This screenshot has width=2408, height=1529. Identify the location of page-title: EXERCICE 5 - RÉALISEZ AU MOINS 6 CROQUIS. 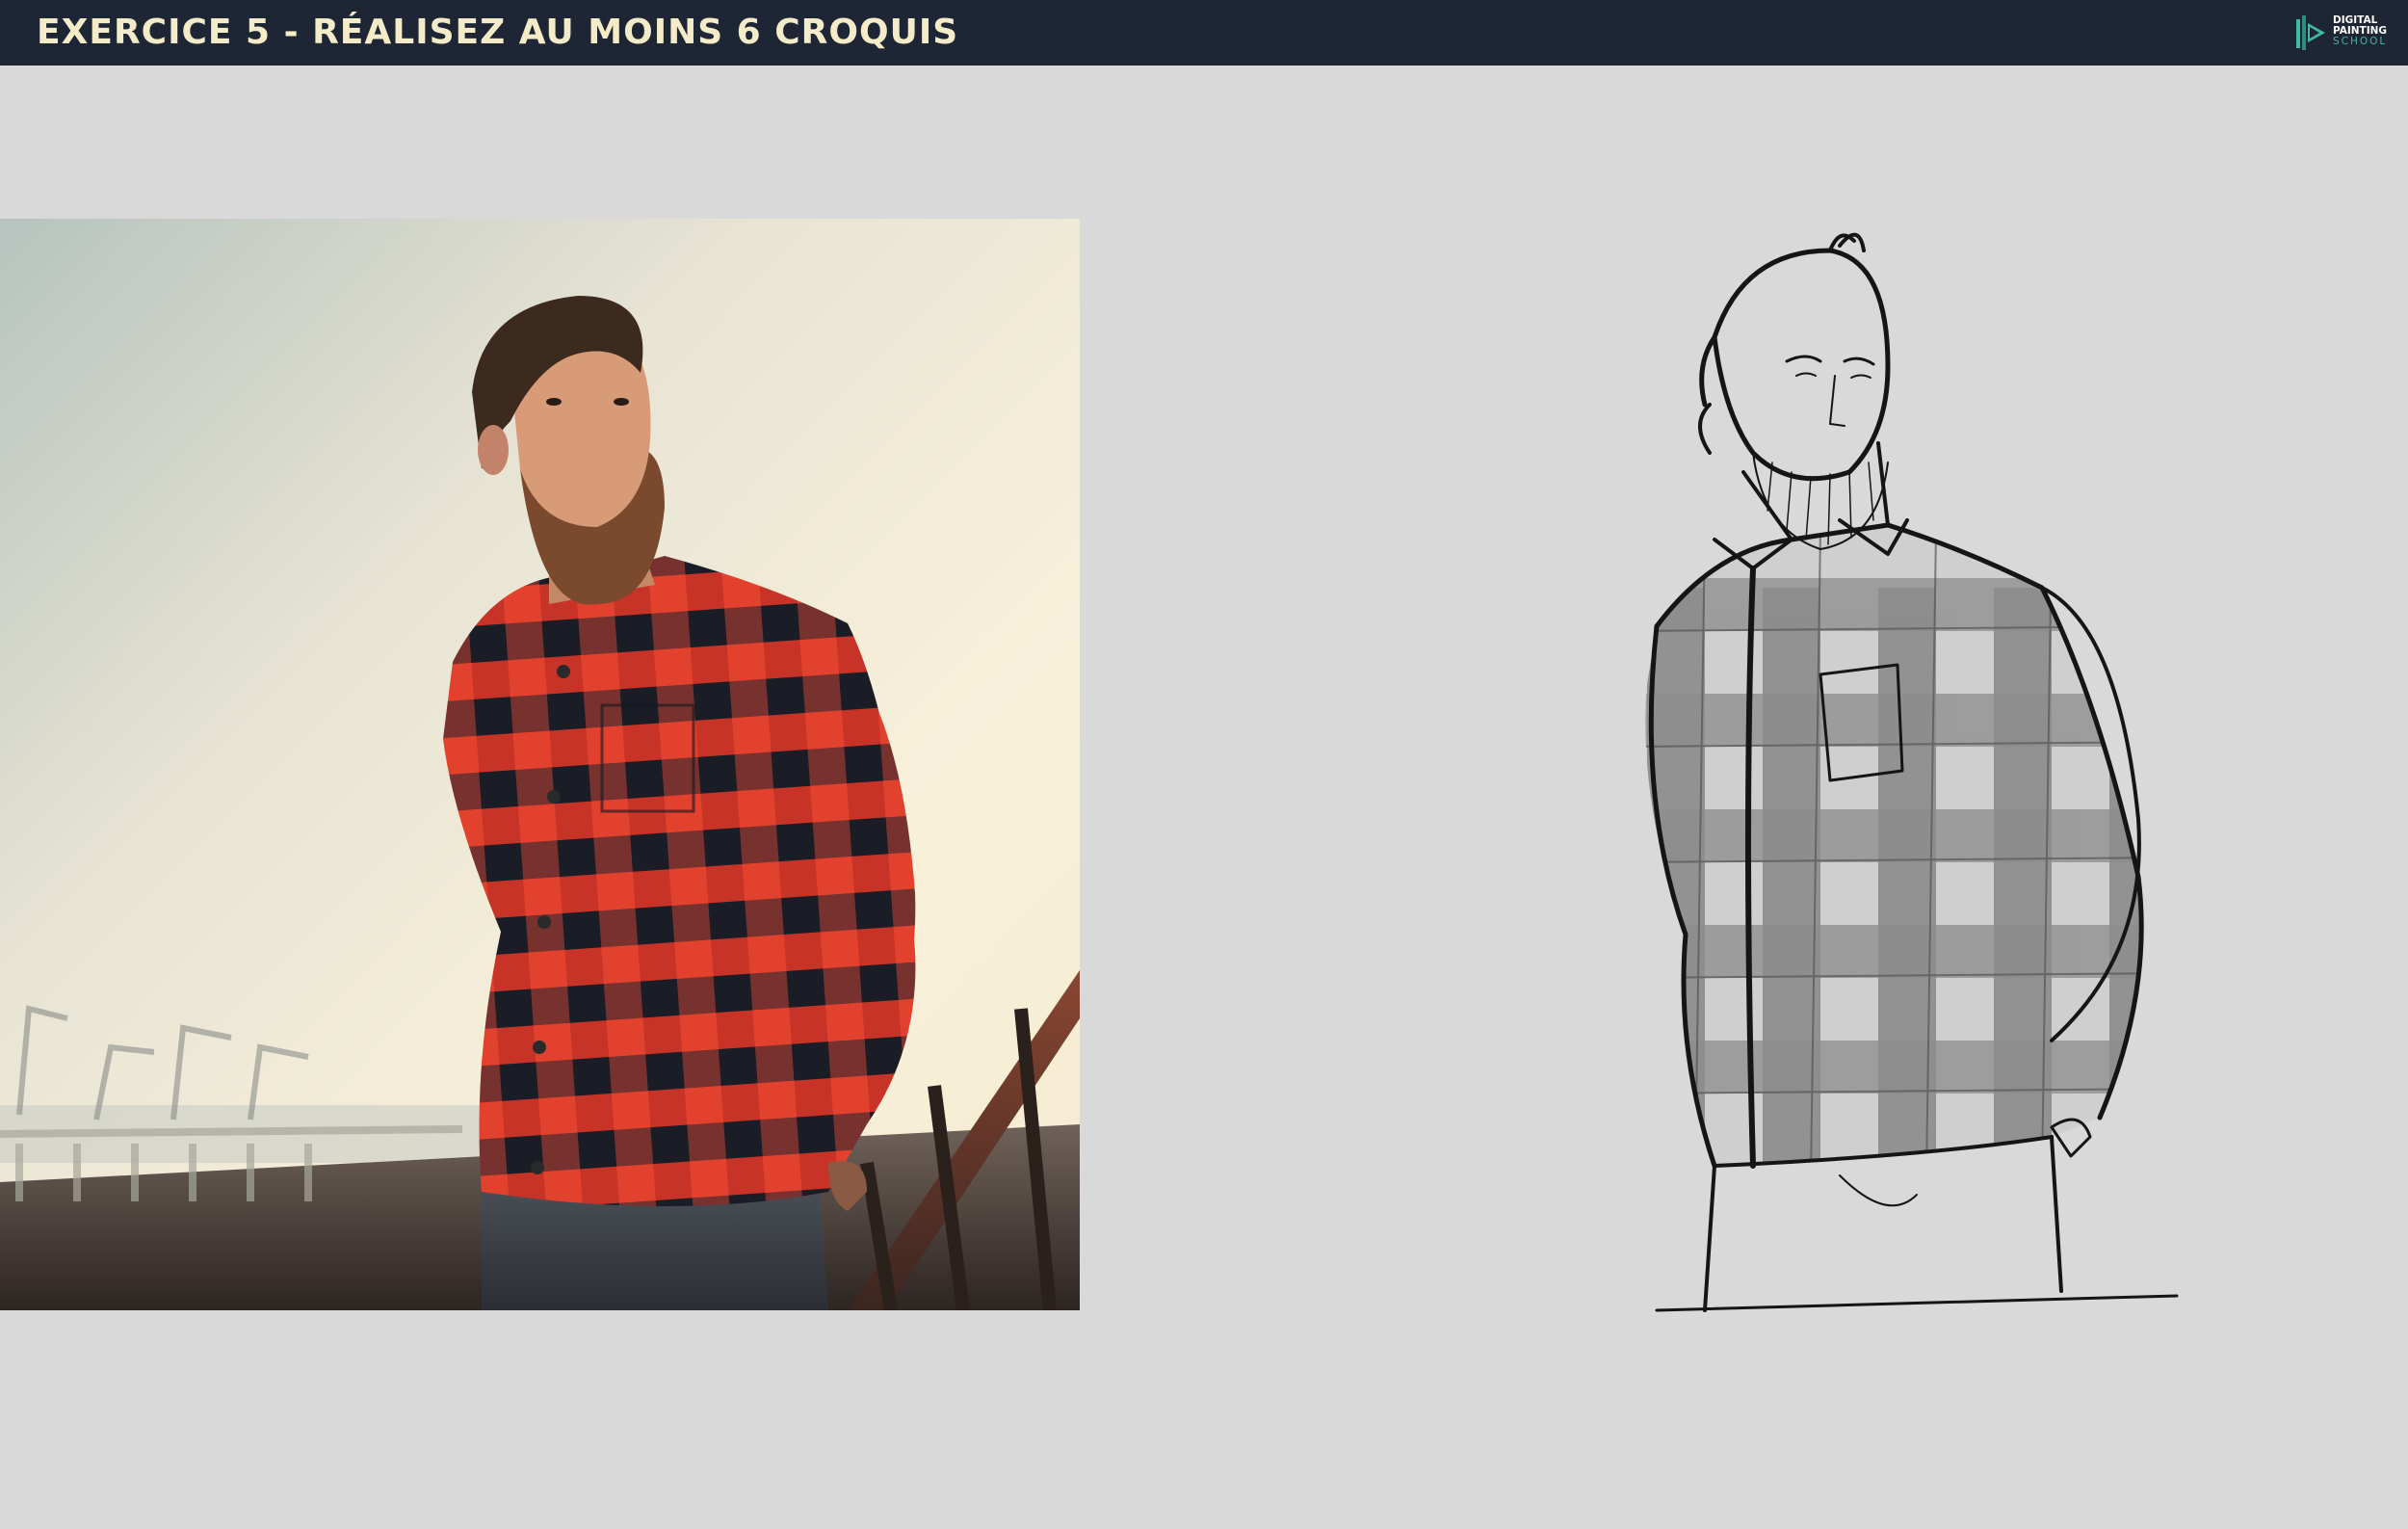
(498, 33).